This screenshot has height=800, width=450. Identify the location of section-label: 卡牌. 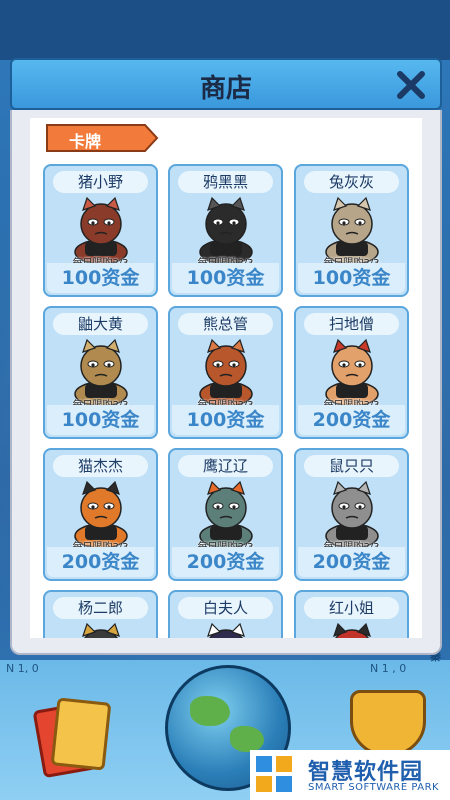
(85, 141).